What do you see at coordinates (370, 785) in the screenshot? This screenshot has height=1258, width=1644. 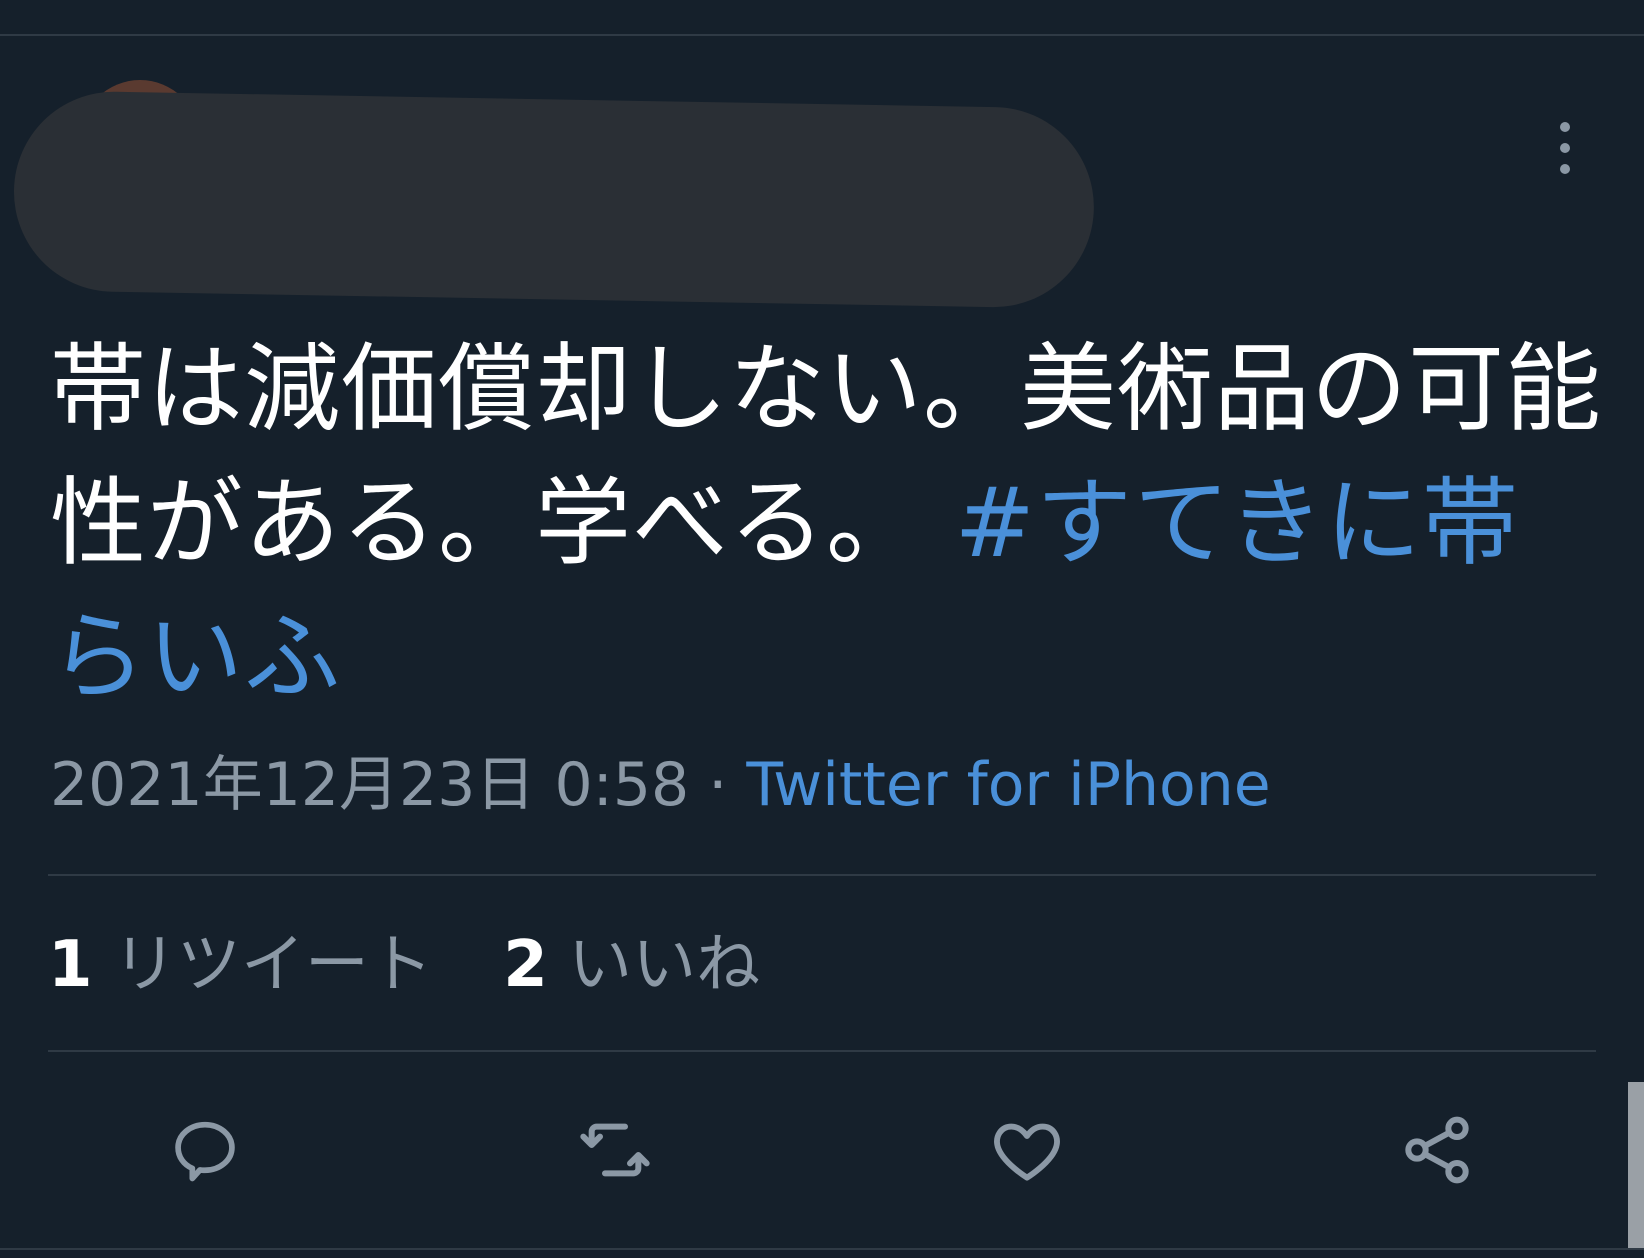 I see `timestamp: 2021年12月23日 0:58` at bounding box center [370, 785].